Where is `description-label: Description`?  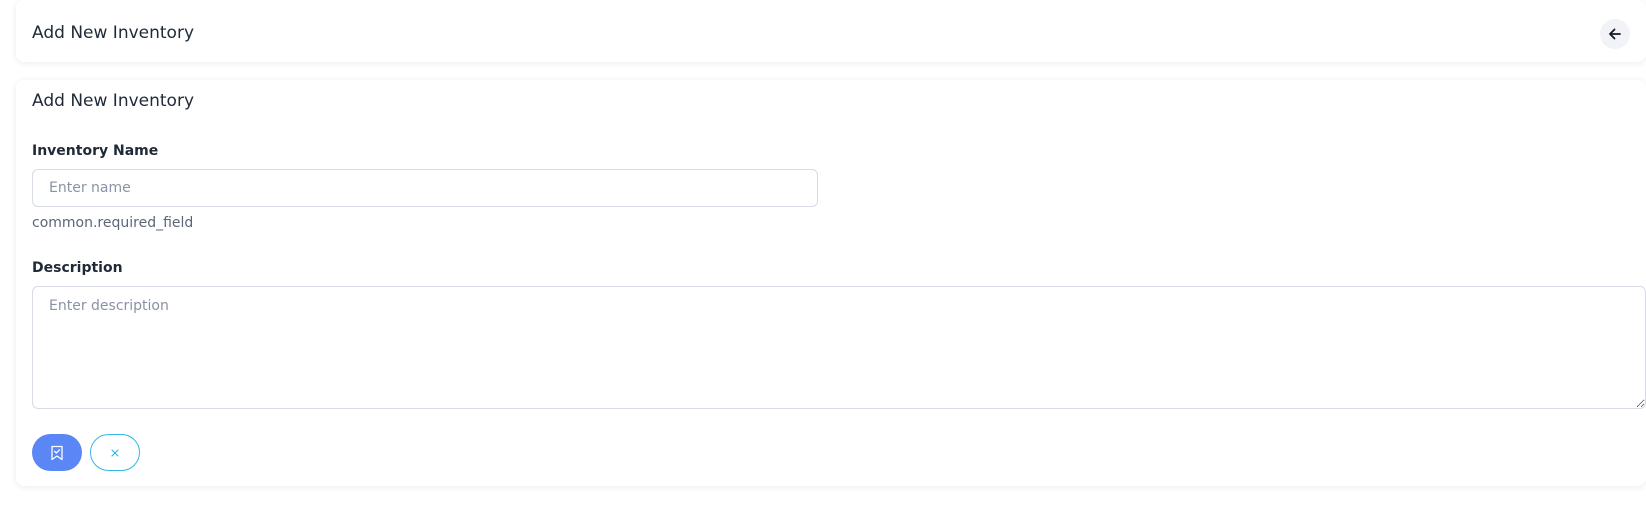 description-label: Description is located at coordinates (77, 268).